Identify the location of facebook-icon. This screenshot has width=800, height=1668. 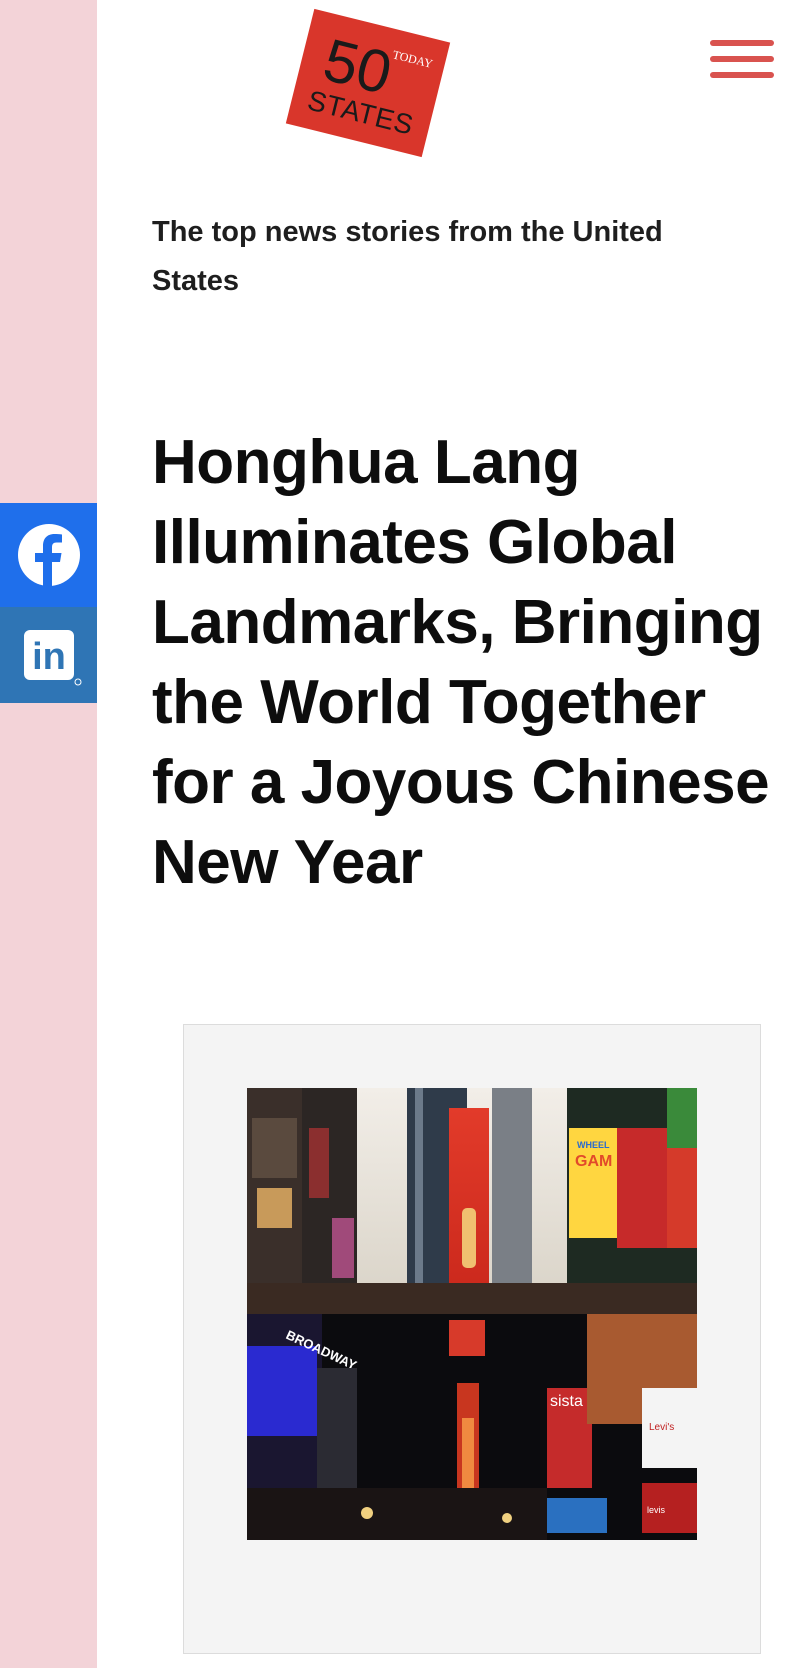
(48, 555).